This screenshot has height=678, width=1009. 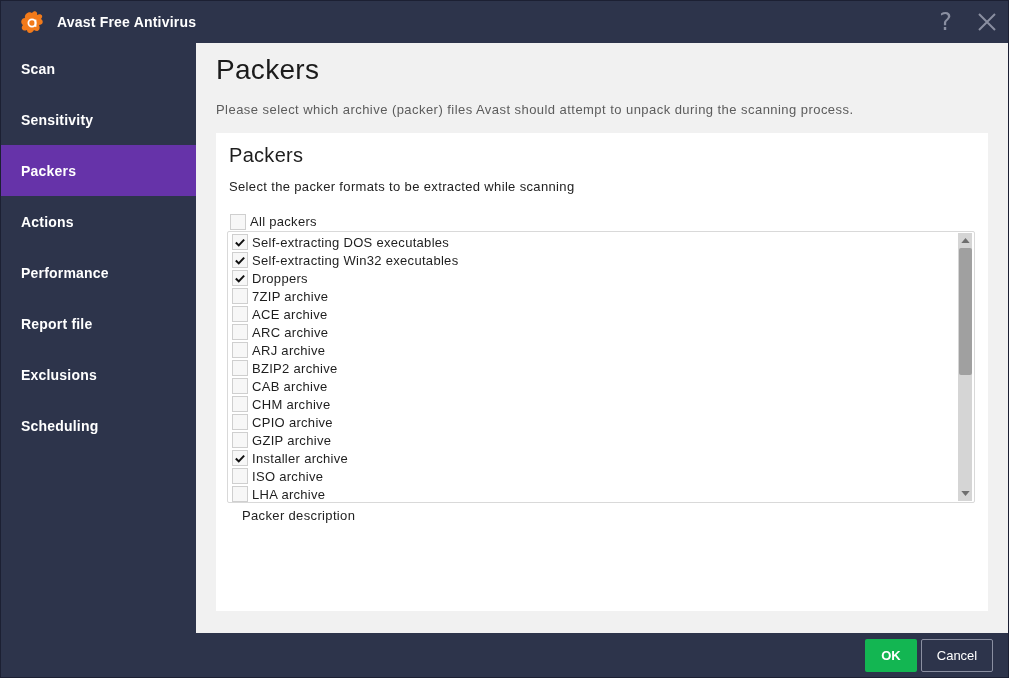 I want to click on close-icon, so click(x=987, y=22).